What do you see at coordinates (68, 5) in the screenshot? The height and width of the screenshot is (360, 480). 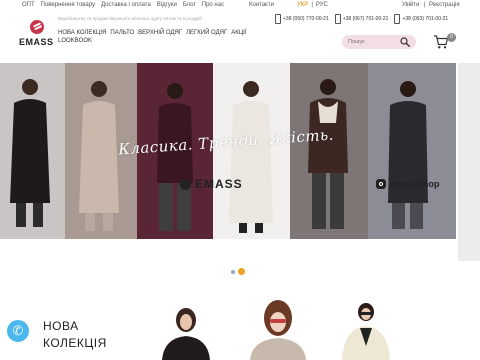 I see `top-nav-returns-link: Повернення товару` at bounding box center [68, 5].